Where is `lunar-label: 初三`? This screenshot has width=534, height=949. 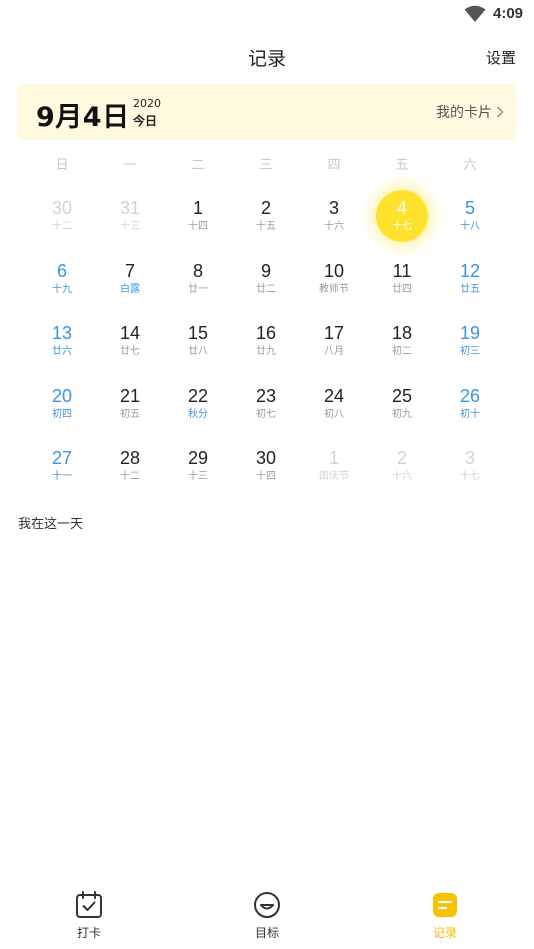 lunar-label: 初三 is located at coordinates (470, 352).